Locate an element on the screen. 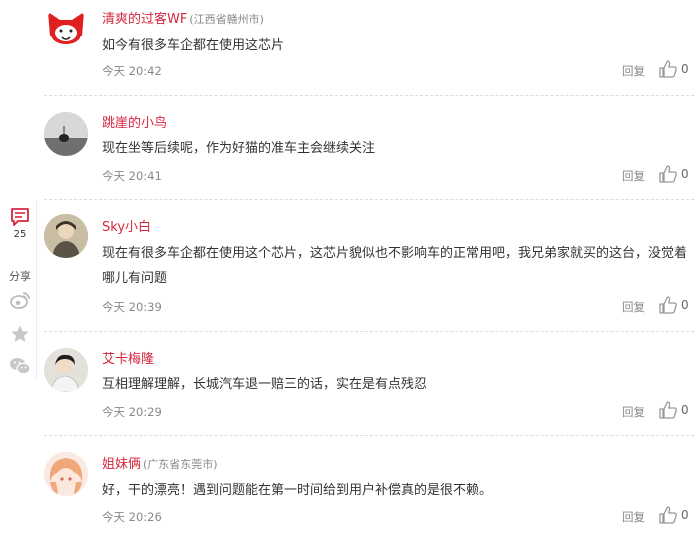 Image resolution: width=700 pixels, height=540 pixels. comment-time: 今天 20:39 is located at coordinates (132, 307).